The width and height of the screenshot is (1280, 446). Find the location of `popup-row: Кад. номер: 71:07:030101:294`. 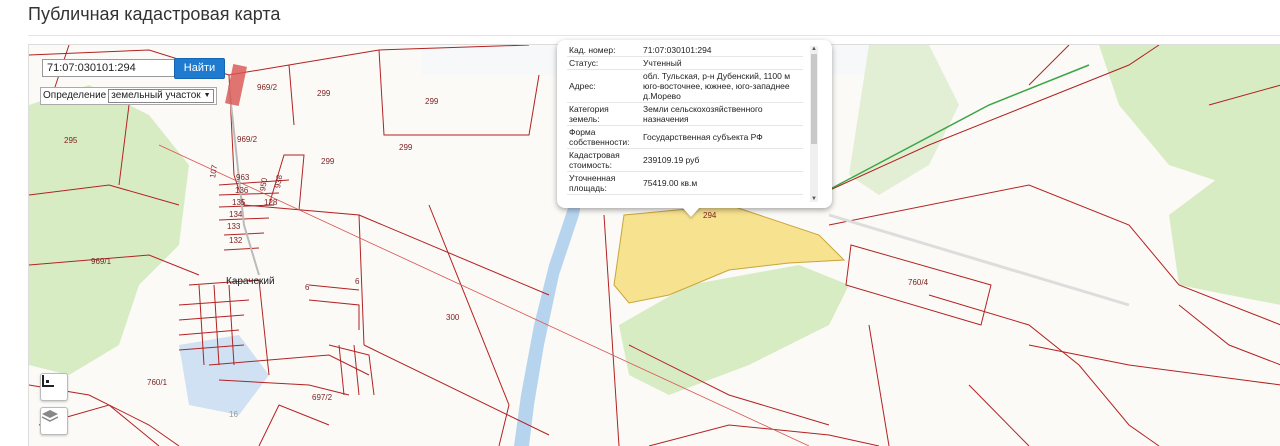

popup-row: Кад. номер: 71:07:030101:294 is located at coordinates (685, 50).